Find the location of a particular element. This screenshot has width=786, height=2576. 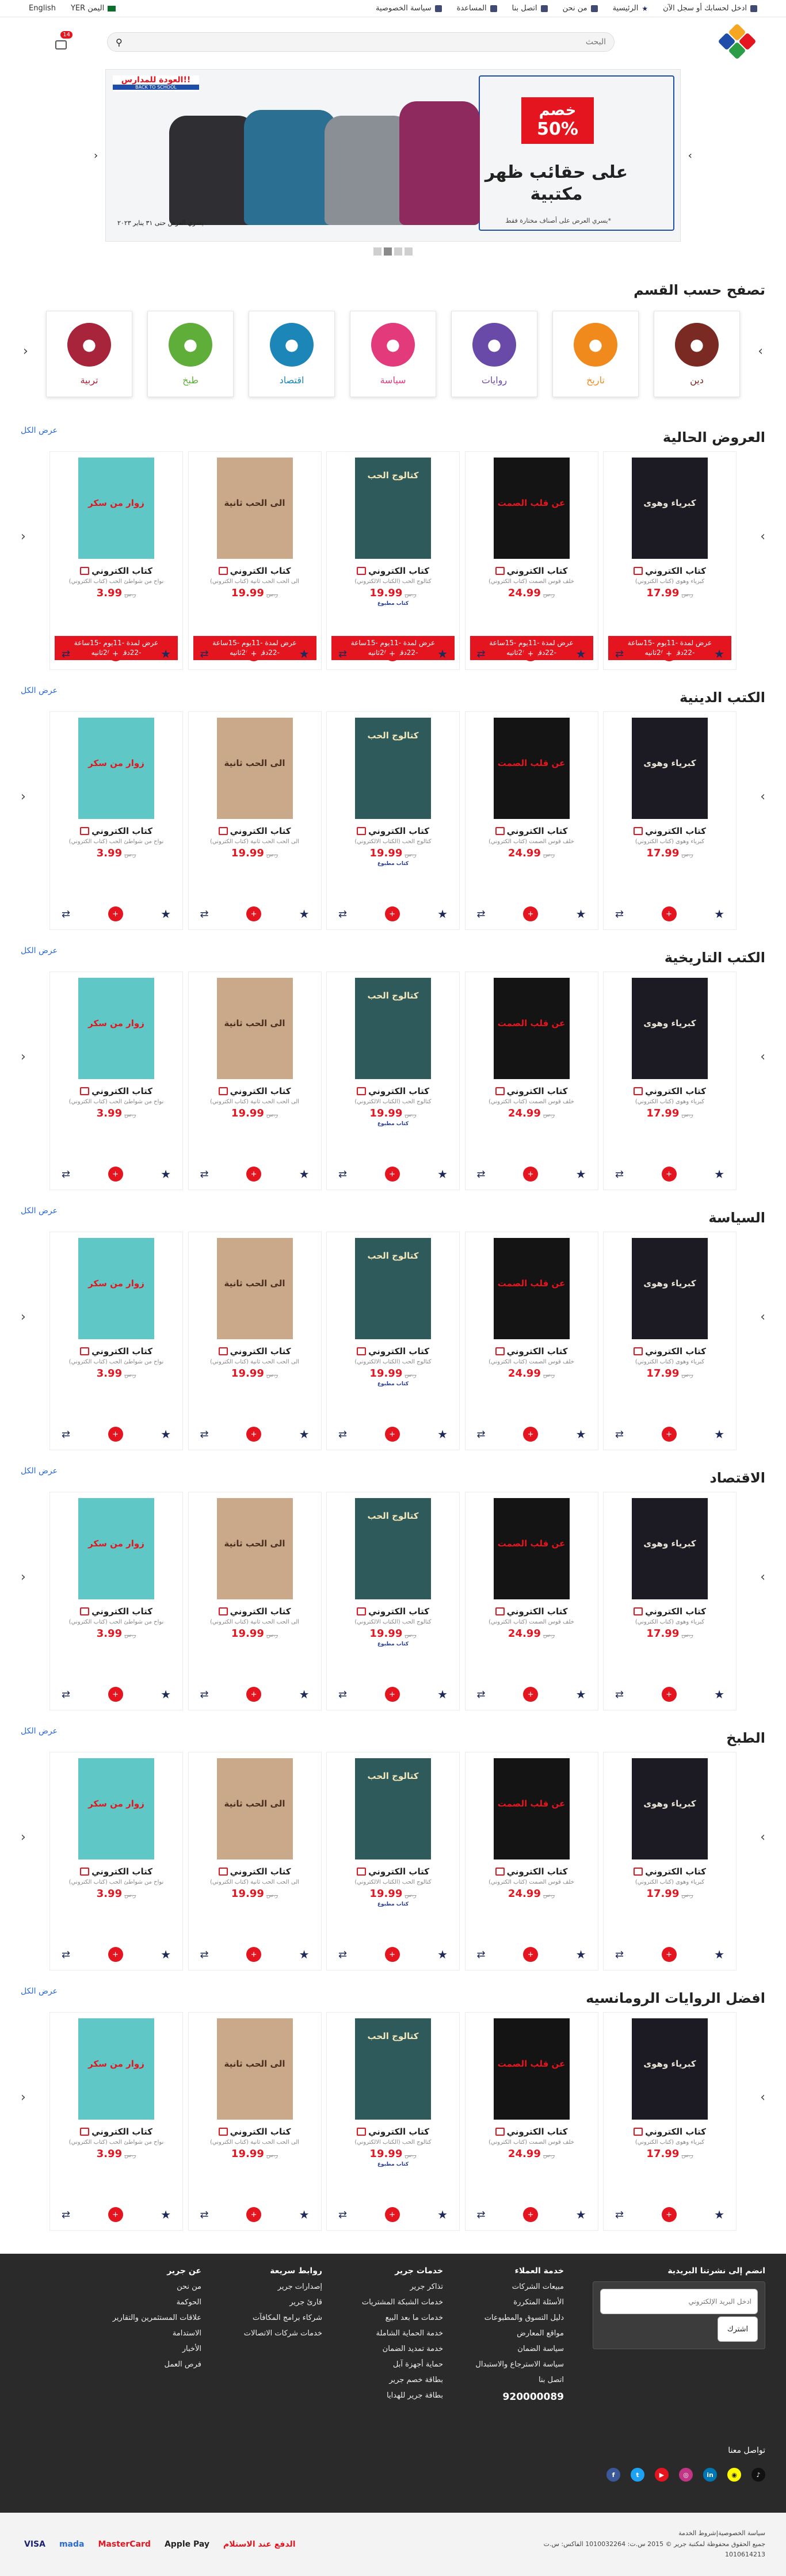

carousel-dot-active is located at coordinates (388, 251).